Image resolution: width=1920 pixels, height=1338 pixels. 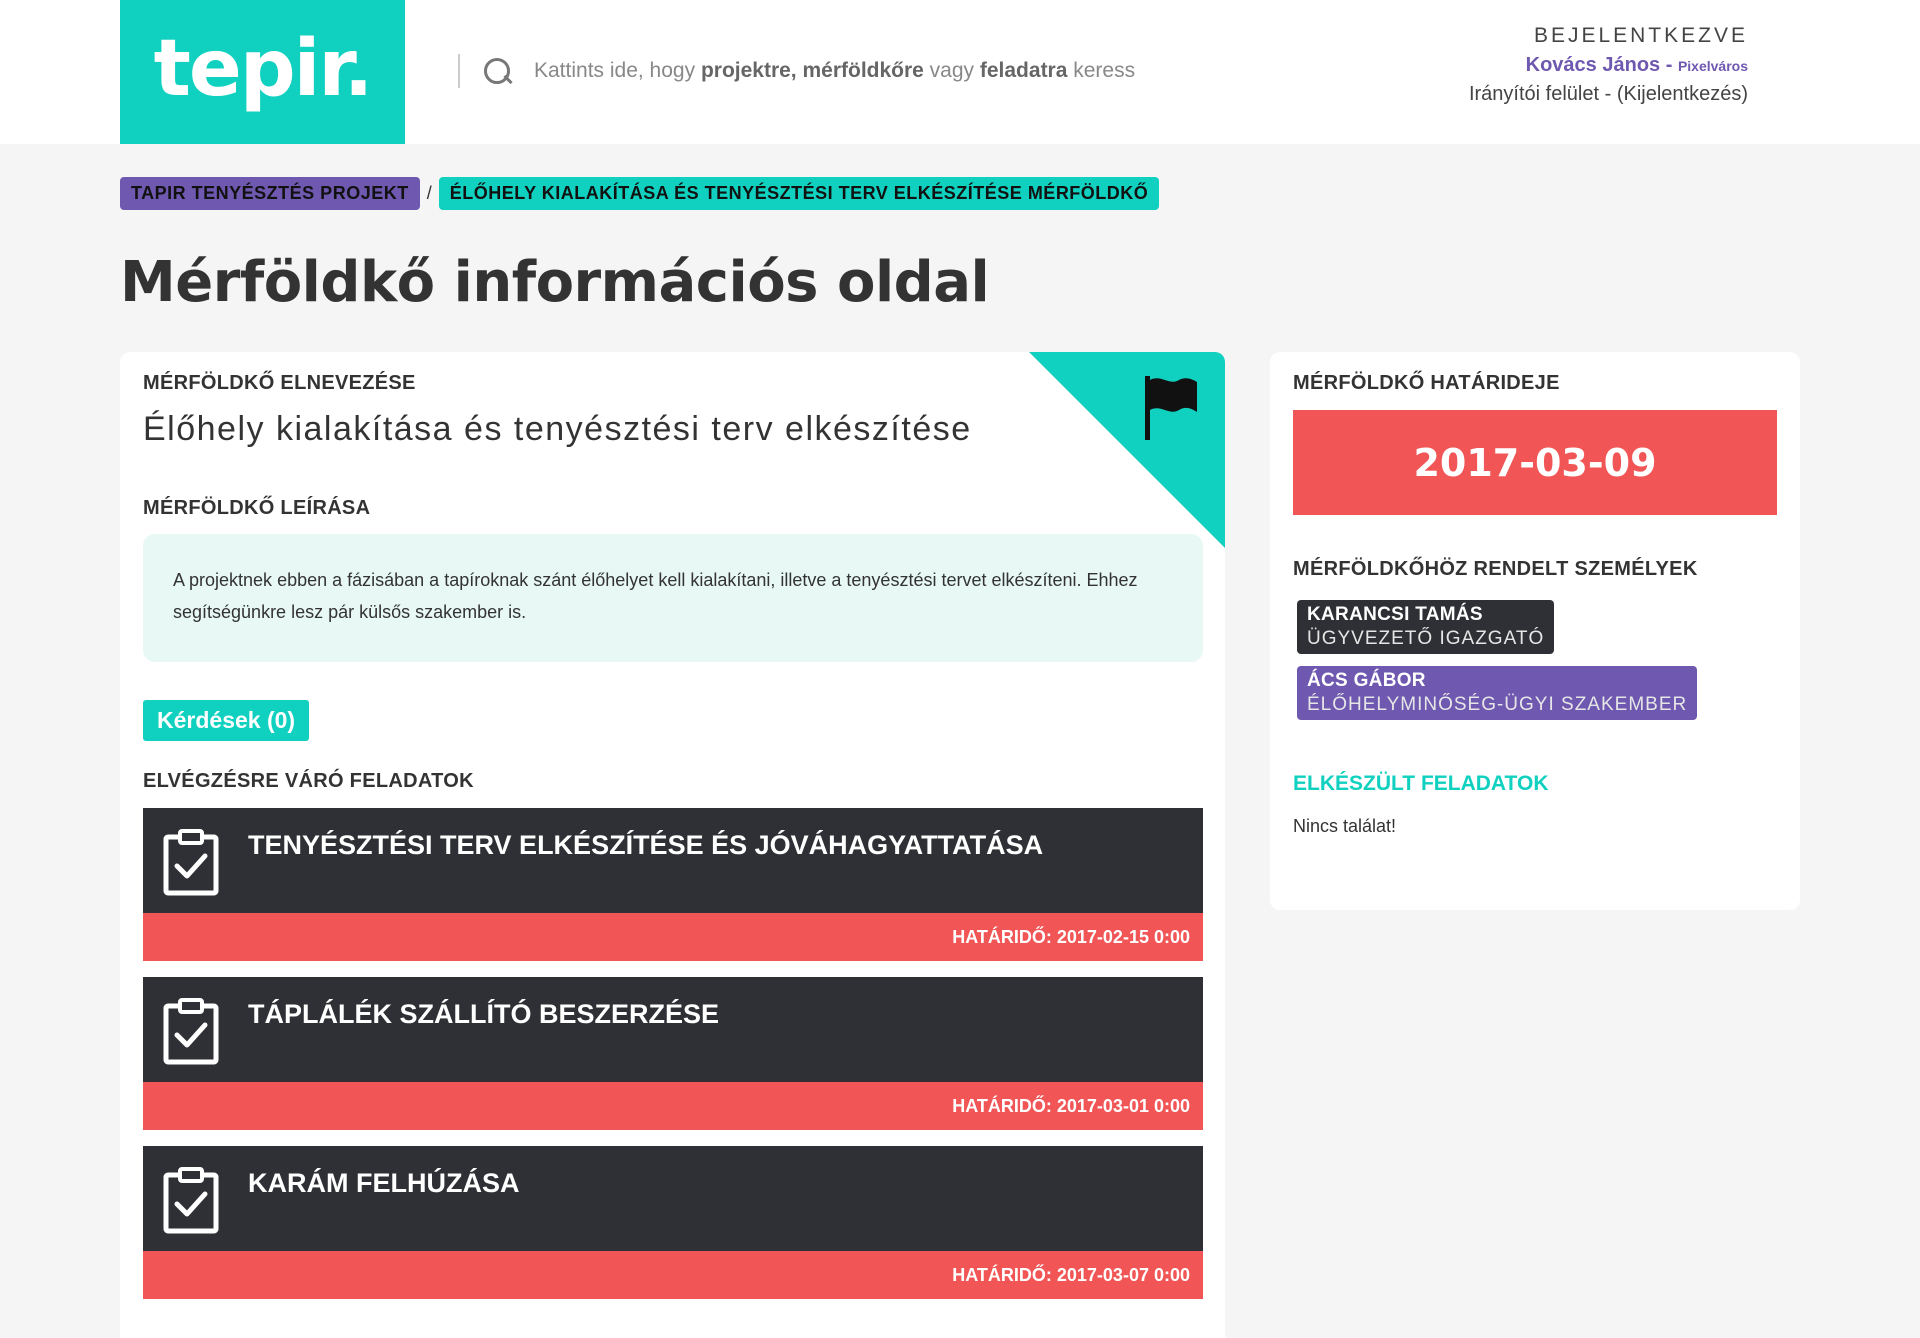 I want to click on page-title: Mérföldkő információs oldal, so click(x=555, y=282).